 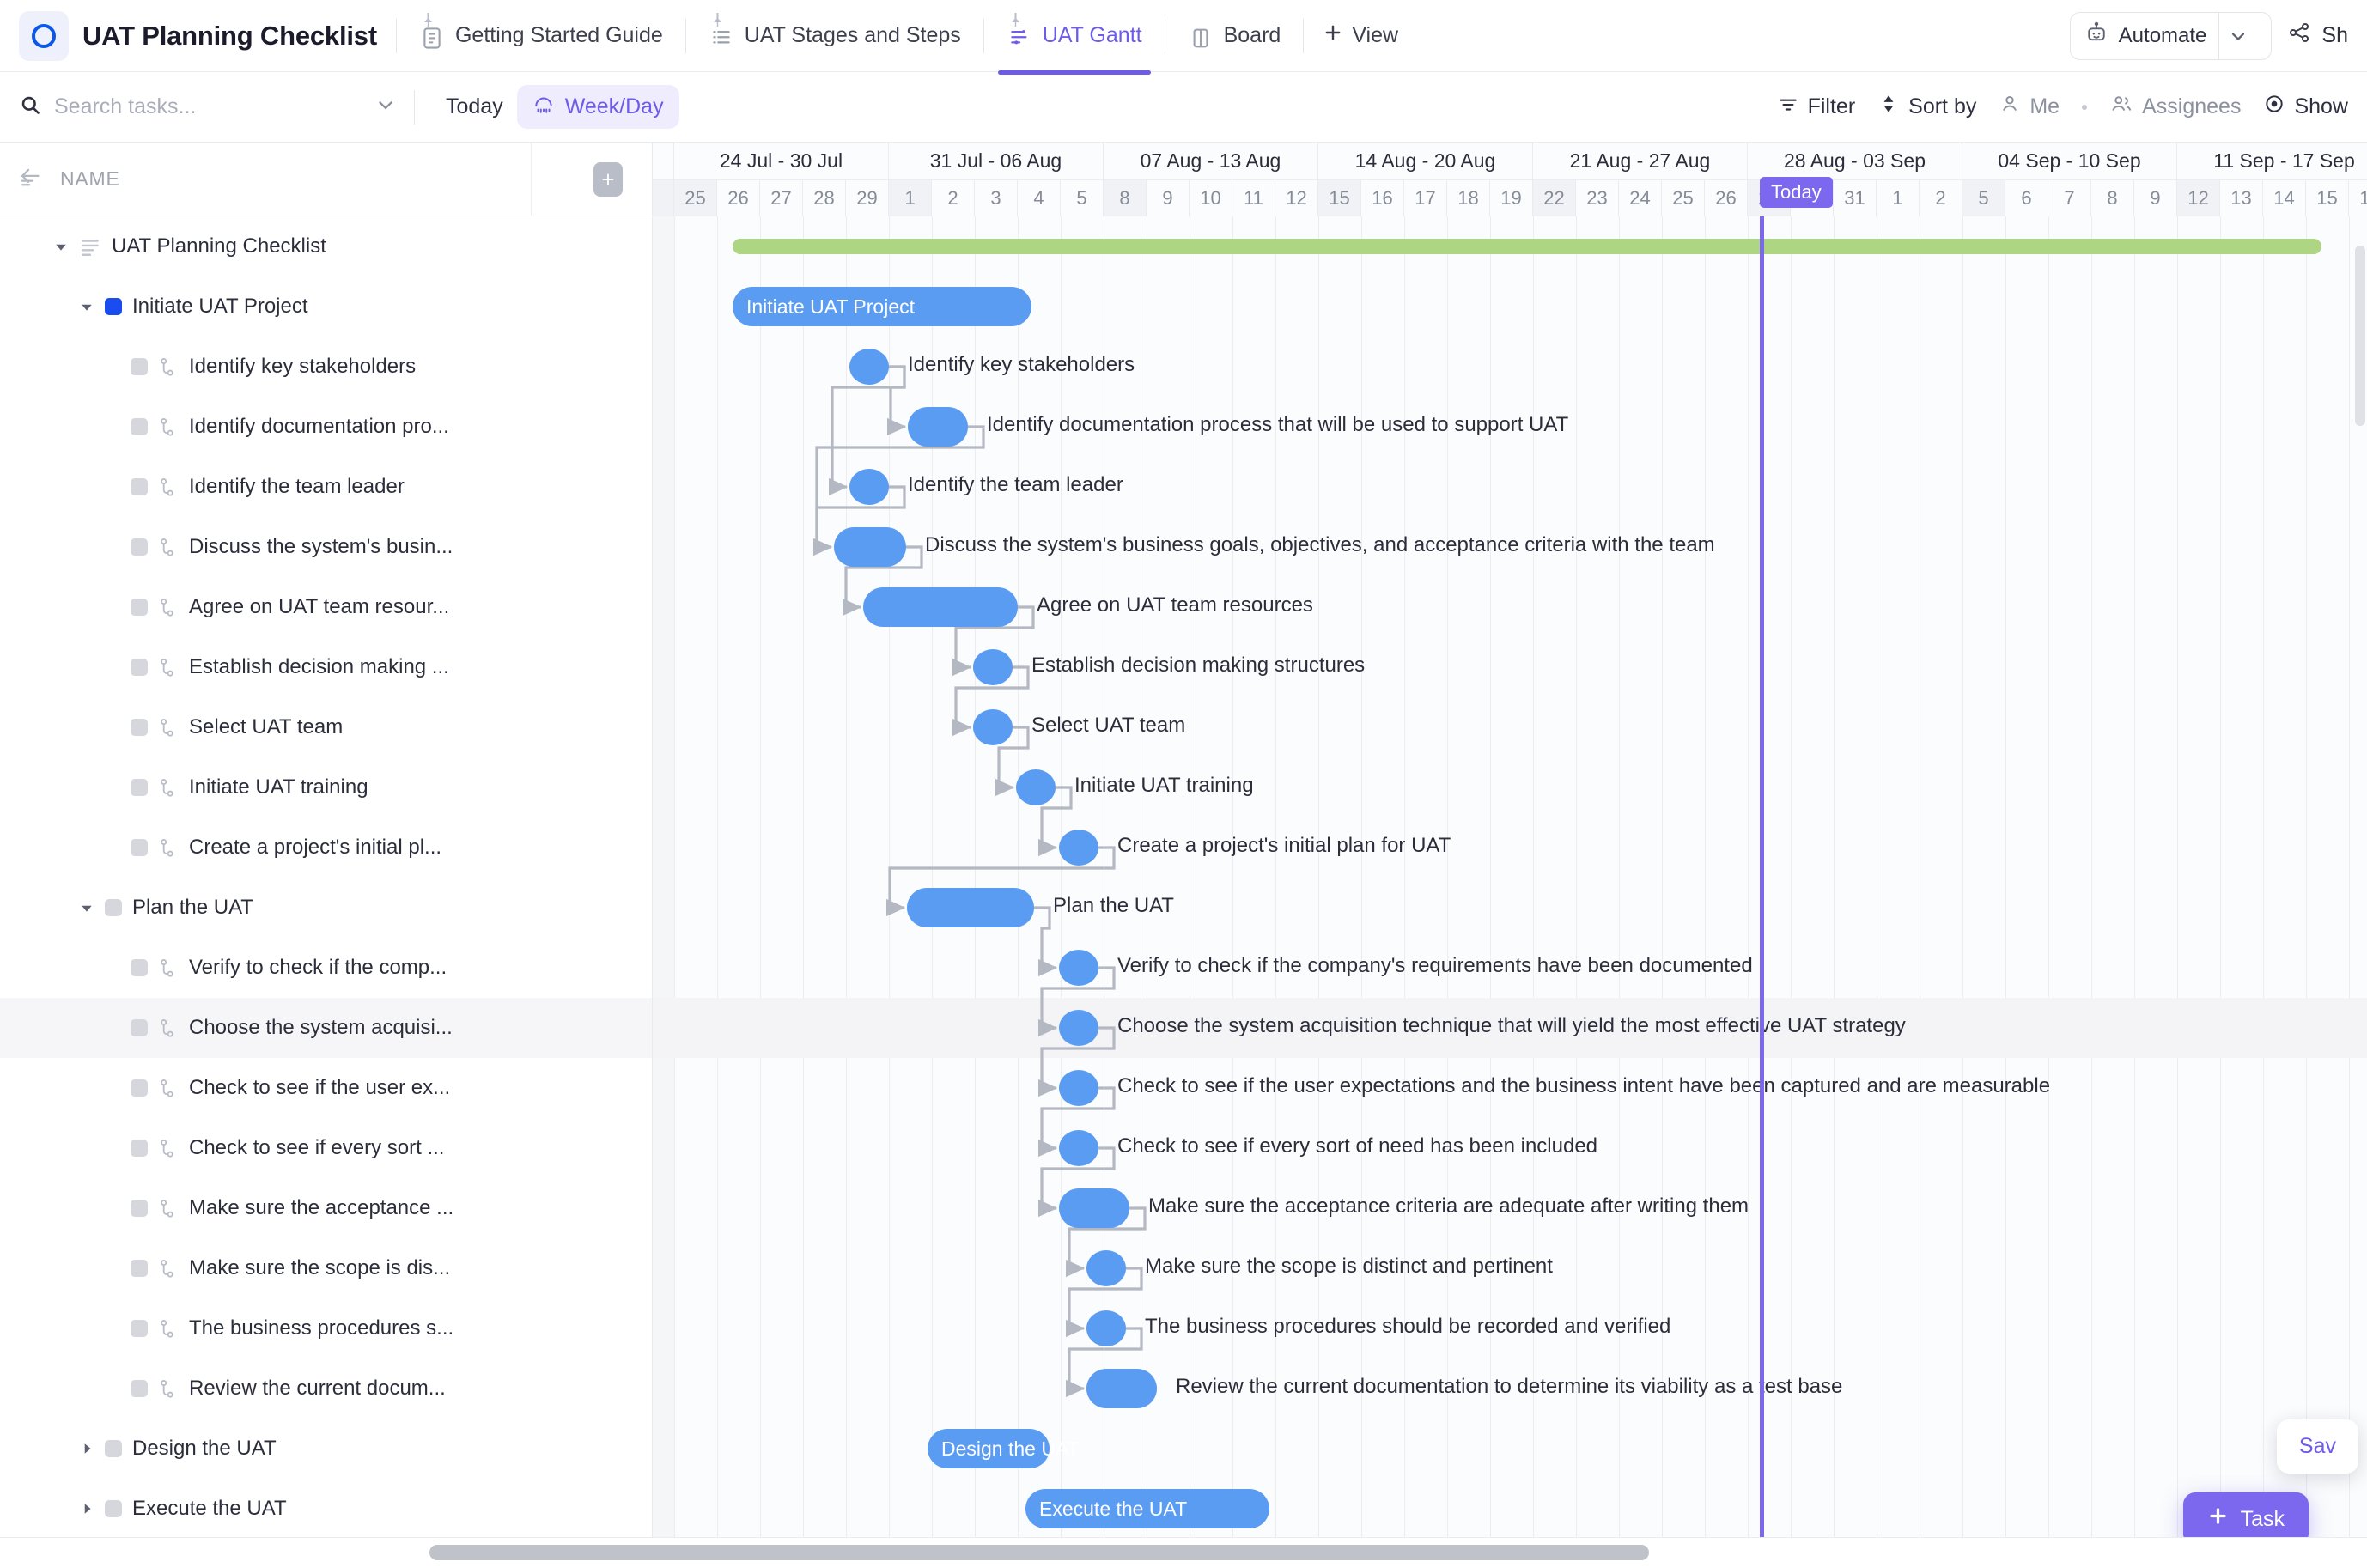 What do you see at coordinates (326, 1449) in the screenshot?
I see `task-row: Design the UAT` at bounding box center [326, 1449].